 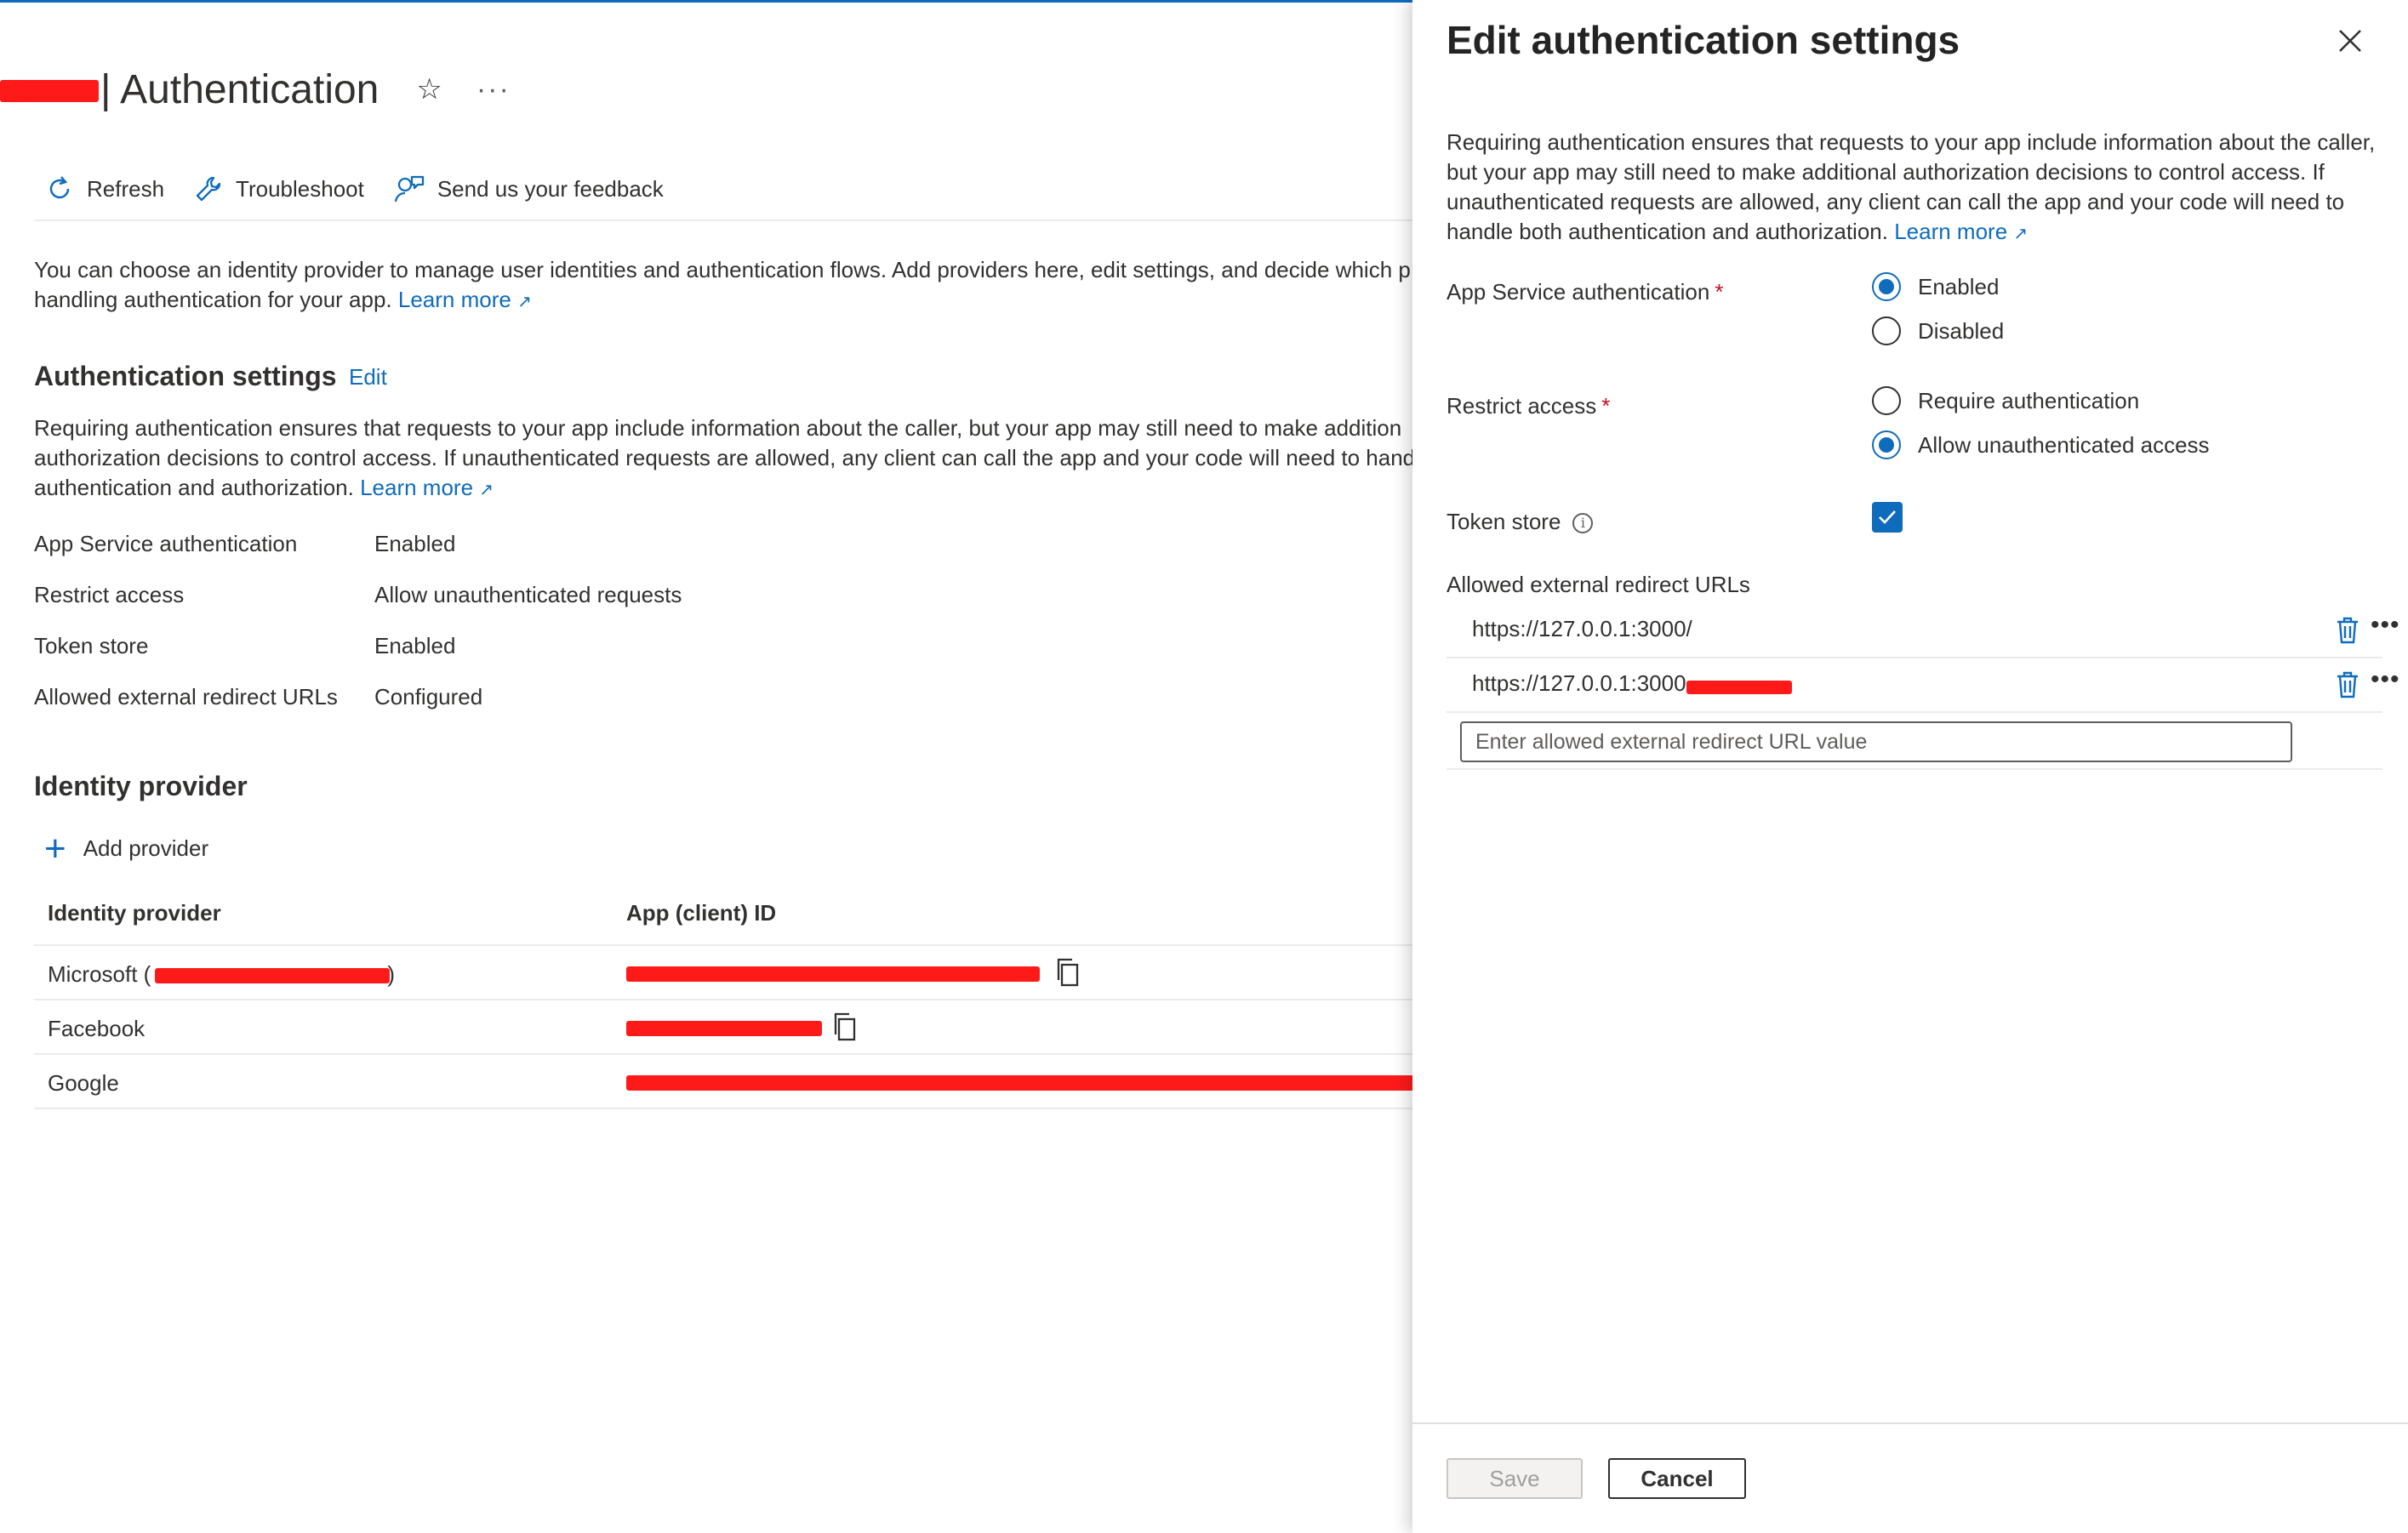 What do you see at coordinates (550, 189) in the screenshot?
I see `feedback-label: Send us your feedback` at bounding box center [550, 189].